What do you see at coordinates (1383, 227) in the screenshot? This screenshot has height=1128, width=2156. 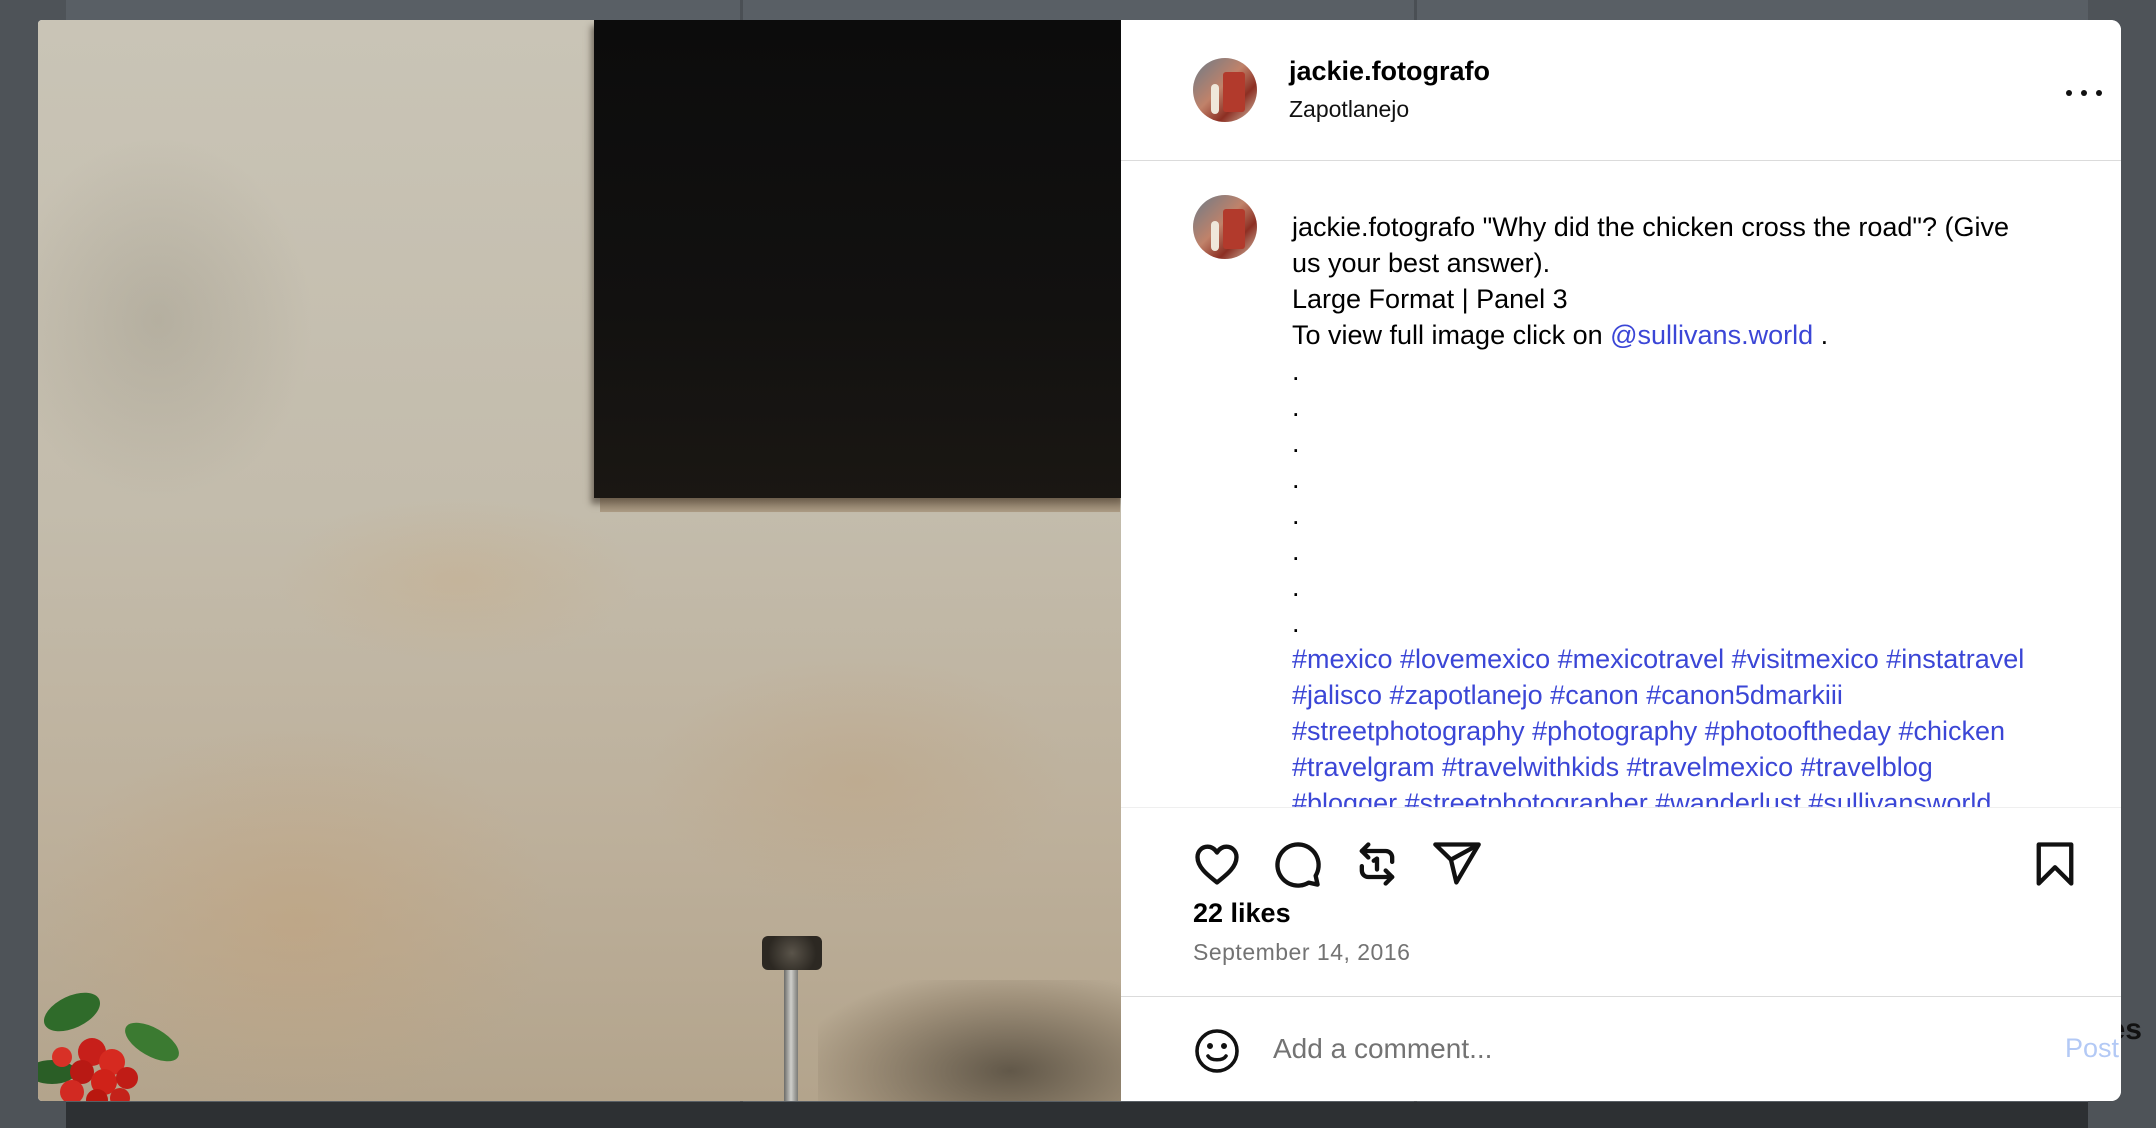 I see `caption-username: jackie.fotografo` at bounding box center [1383, 227].